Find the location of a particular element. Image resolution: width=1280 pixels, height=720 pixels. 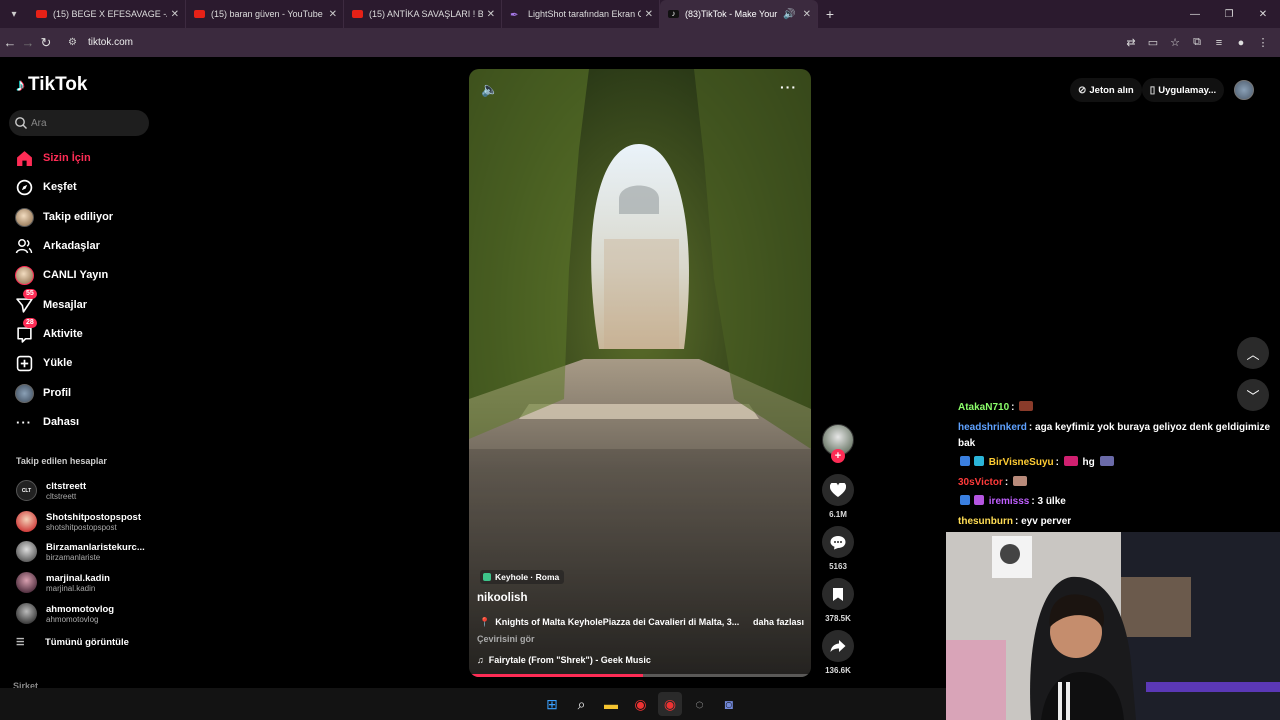

user-avatar is located at coordinates (1244, 90).